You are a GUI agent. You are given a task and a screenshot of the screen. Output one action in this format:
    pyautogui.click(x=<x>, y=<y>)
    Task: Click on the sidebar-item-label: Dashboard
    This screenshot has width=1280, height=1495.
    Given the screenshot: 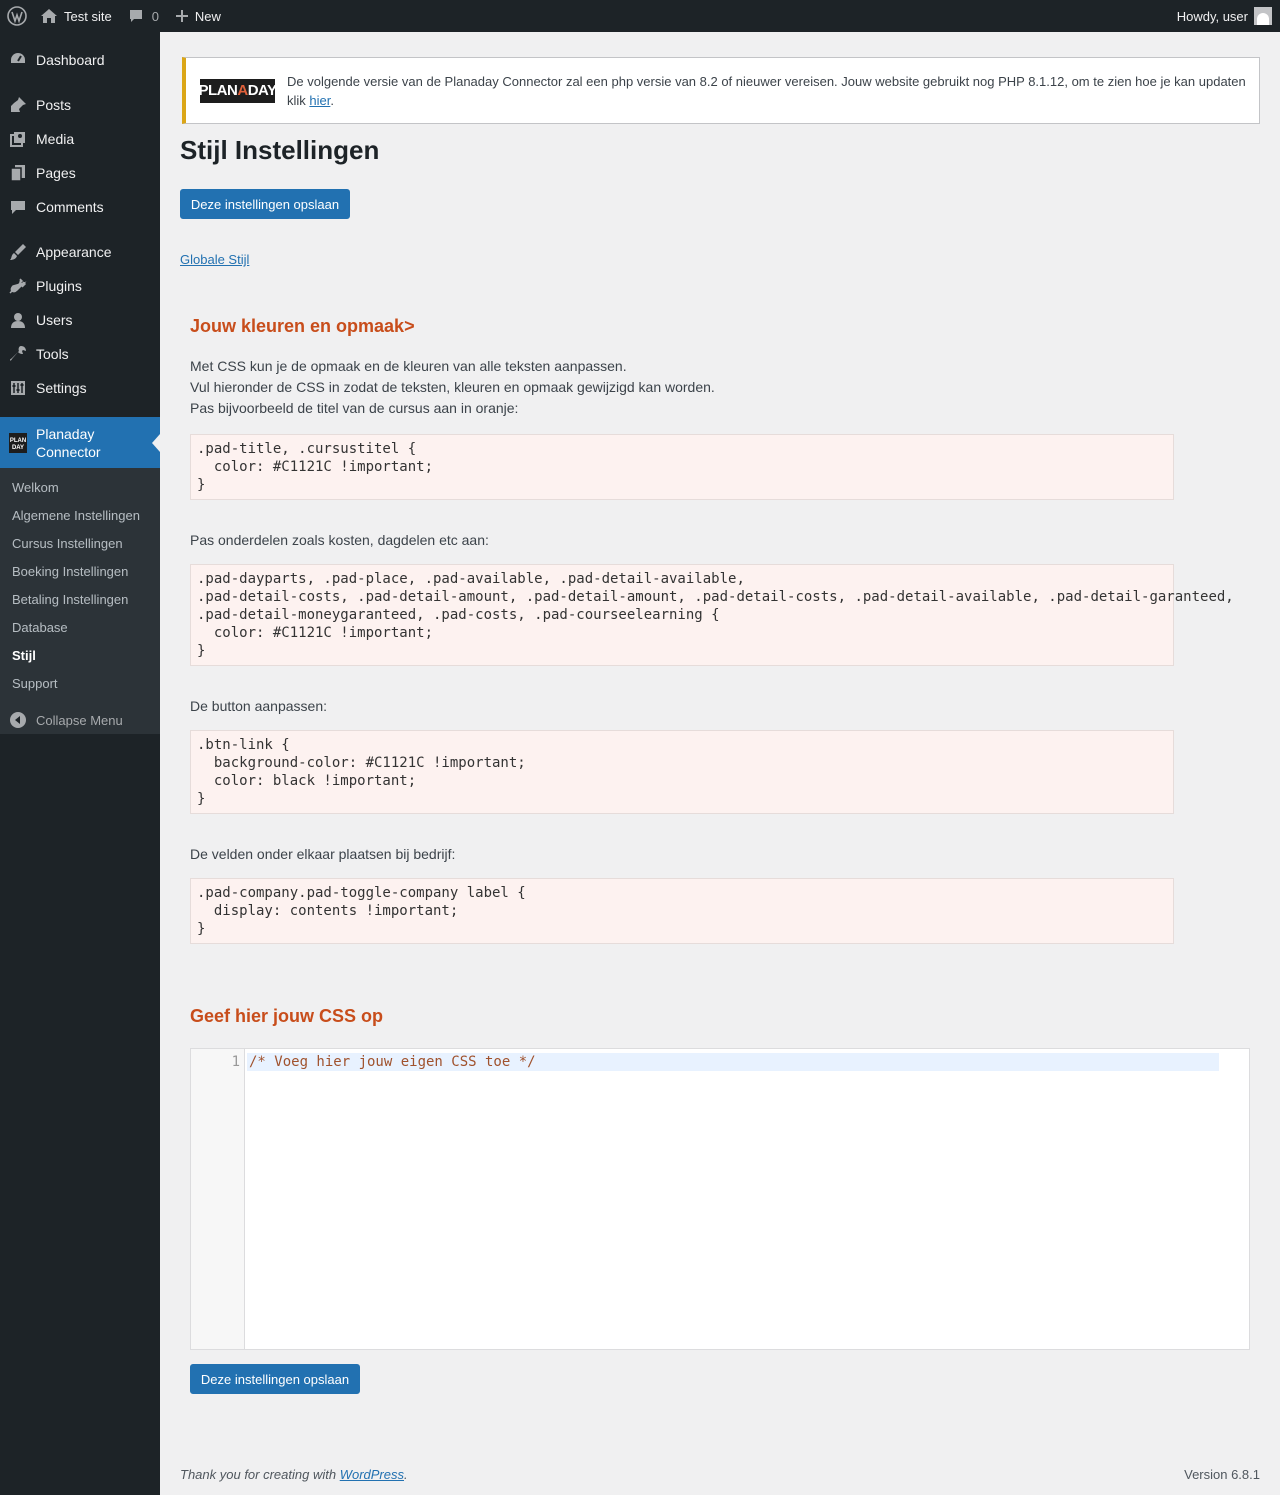 What is the action you would take?
    pyautogui.click(x=70, y=60)
    